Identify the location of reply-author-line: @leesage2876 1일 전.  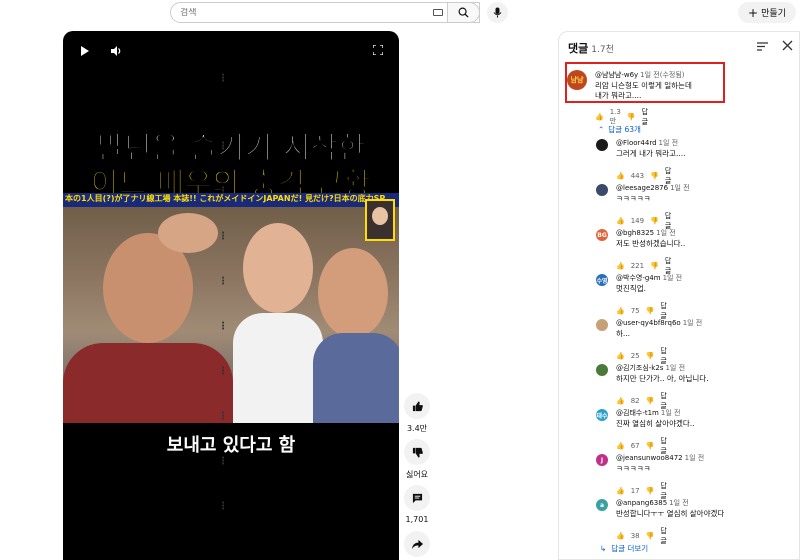
(653, 188).